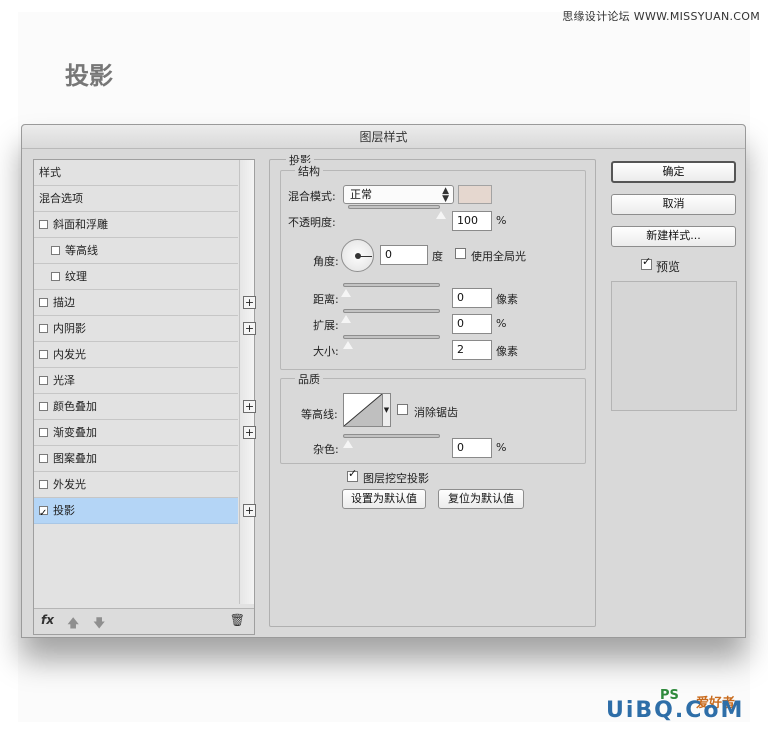  Describe the element at coordinates (501, 447) in the screenshot. I see `noise-unit: %` at that location.